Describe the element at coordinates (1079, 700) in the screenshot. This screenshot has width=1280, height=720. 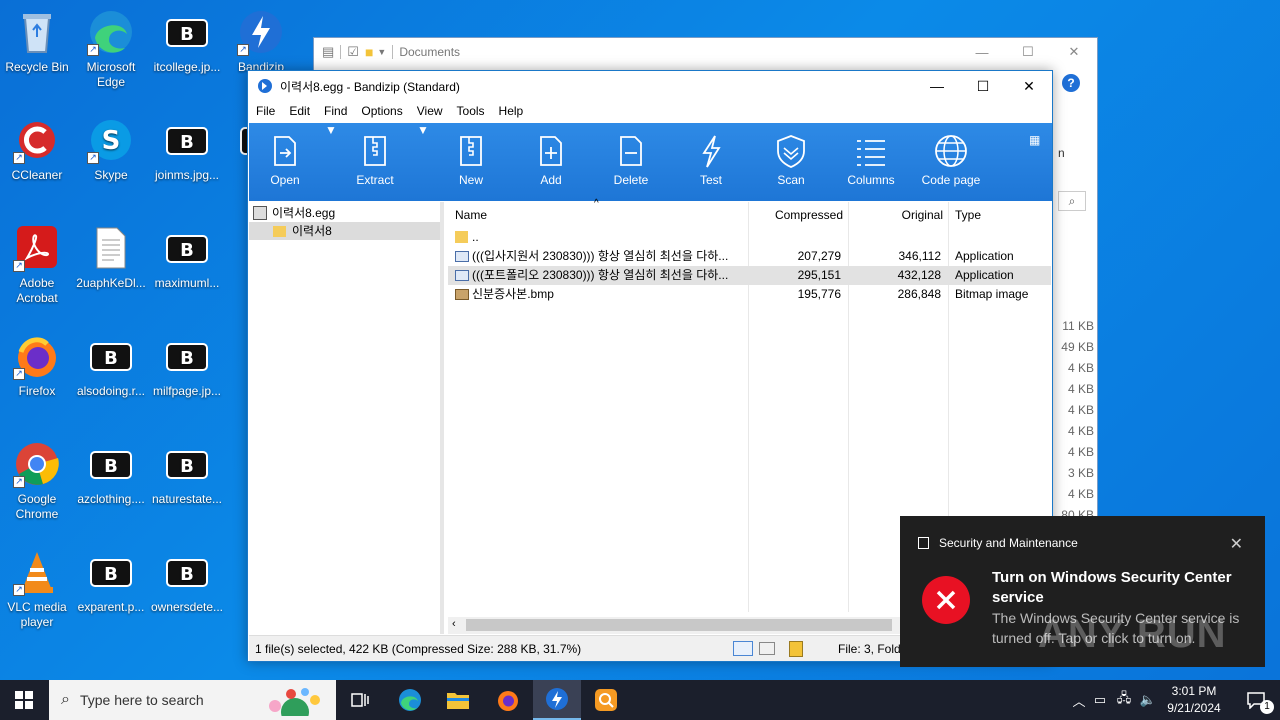
I see `chevron-up-icon: ︿` at that location.